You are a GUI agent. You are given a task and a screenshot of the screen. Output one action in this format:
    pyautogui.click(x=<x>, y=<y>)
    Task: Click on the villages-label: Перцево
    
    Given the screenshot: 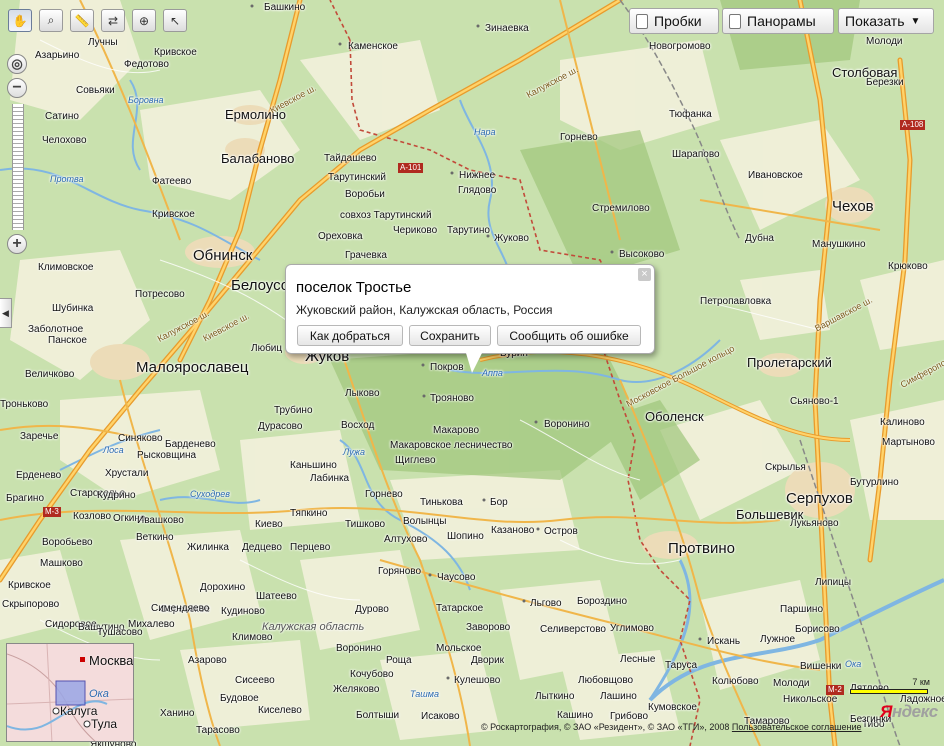 What is the action you would take?
    pyautogui.click(x=310, y=548)
    